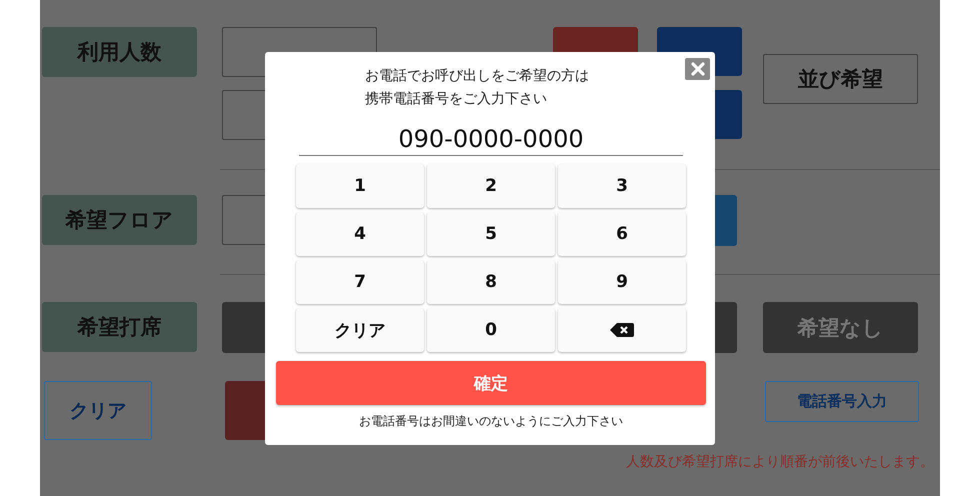 The height and width of the screenshot is (496, 980). What do you see at coordinates (119, 220) in the screenshot?
I see `section-label: 希望フロア` at bounding box center [119, 220].